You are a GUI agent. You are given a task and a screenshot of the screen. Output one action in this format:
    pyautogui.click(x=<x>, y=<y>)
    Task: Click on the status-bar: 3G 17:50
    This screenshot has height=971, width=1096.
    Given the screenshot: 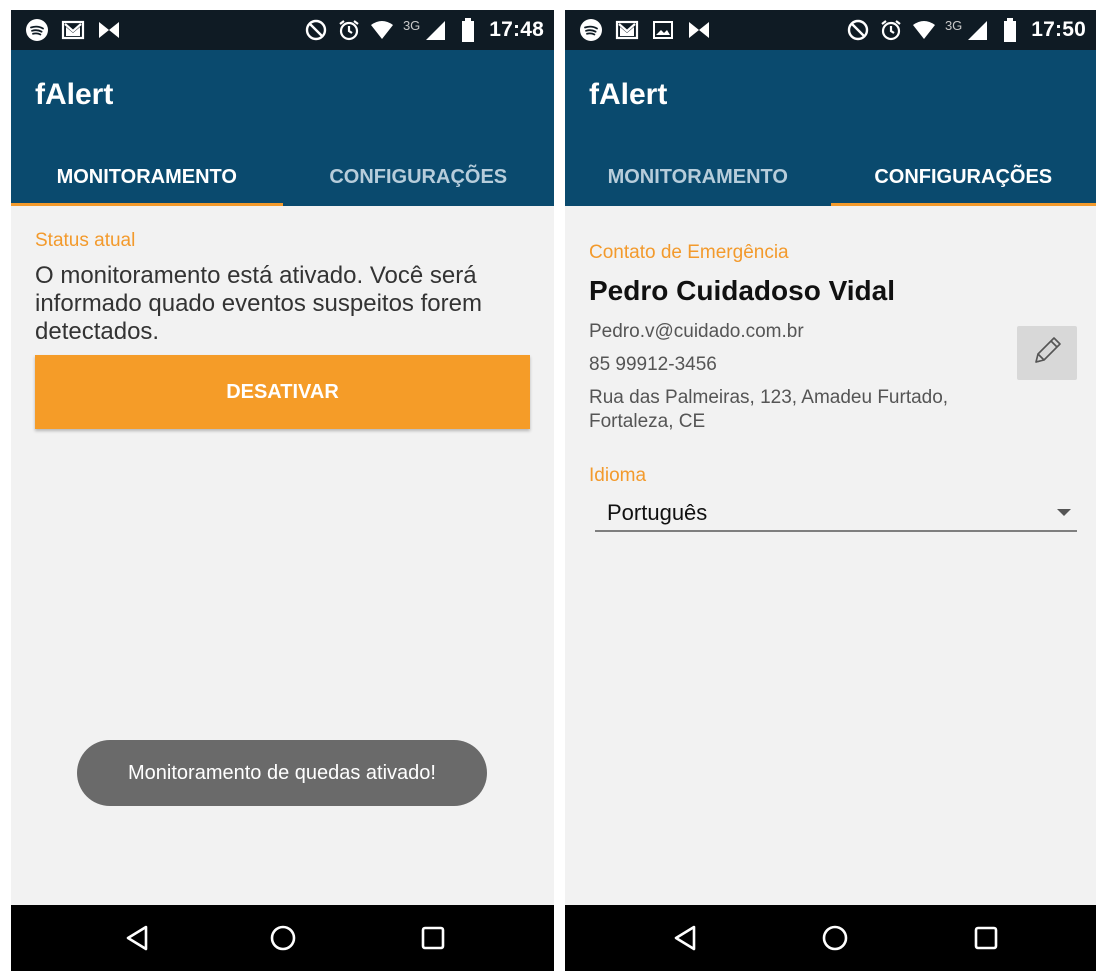 What is the action you would take?
    pyautogui.click(x=830, y=30)
    